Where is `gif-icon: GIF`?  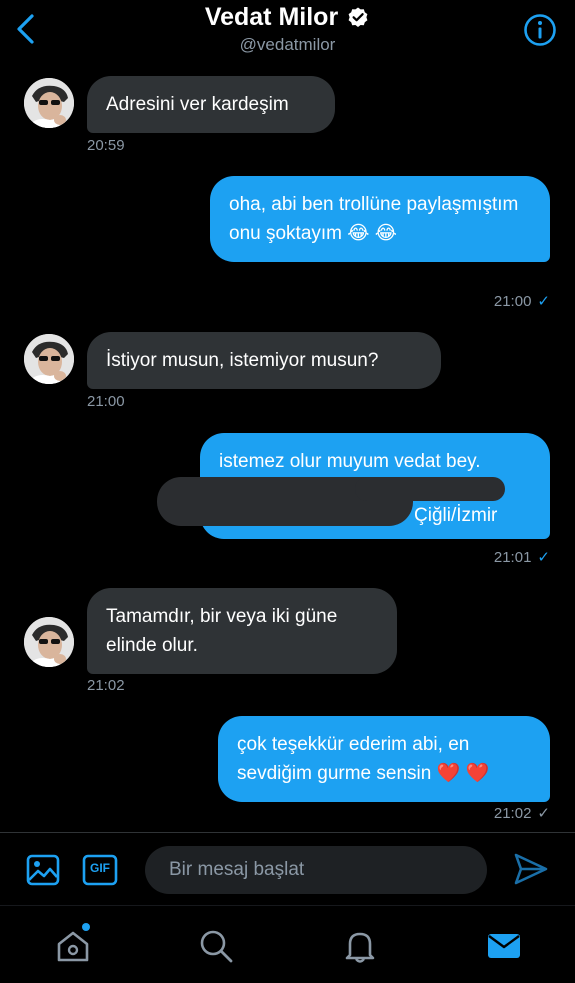 gif-icon: GIF is located at coordinates (100, 870).